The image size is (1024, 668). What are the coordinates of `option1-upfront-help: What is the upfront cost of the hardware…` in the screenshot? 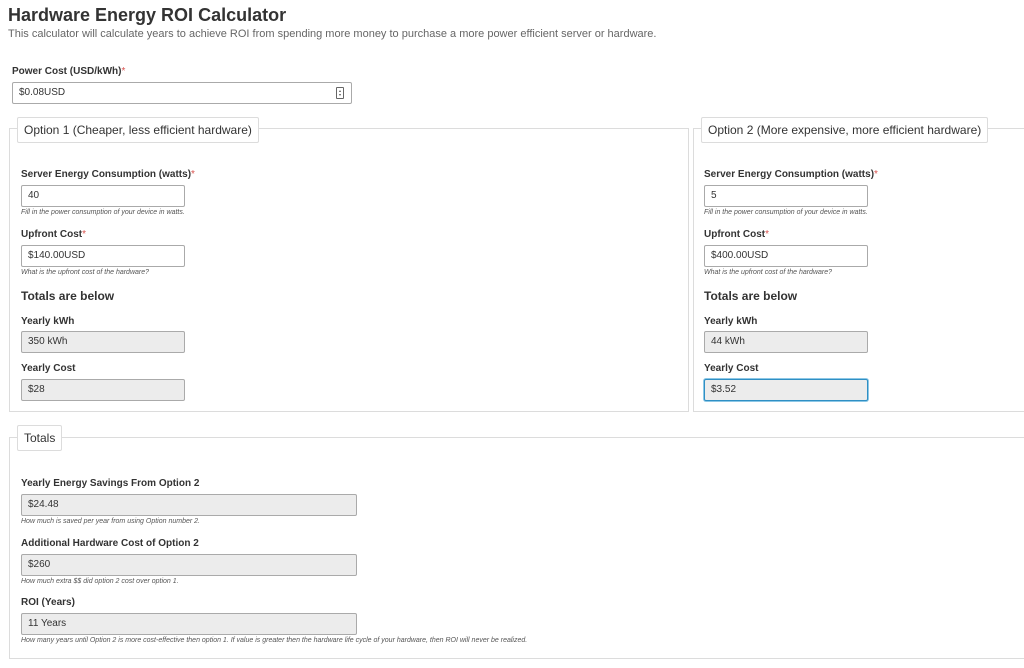 It's located at (85, 272).